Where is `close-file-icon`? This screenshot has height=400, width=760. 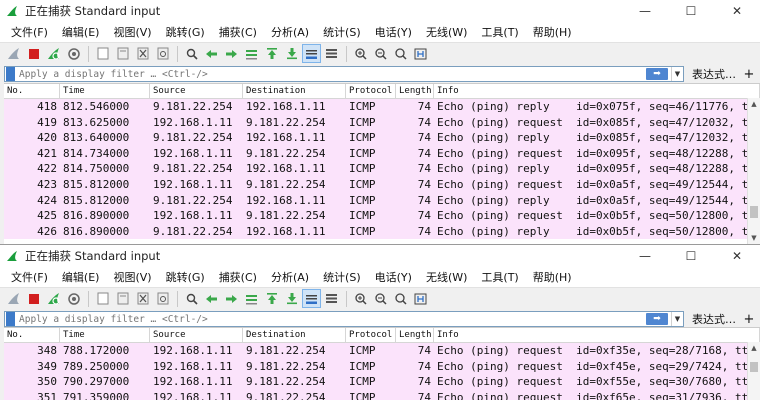 close-file-icon is located at coordinates (142, 53).